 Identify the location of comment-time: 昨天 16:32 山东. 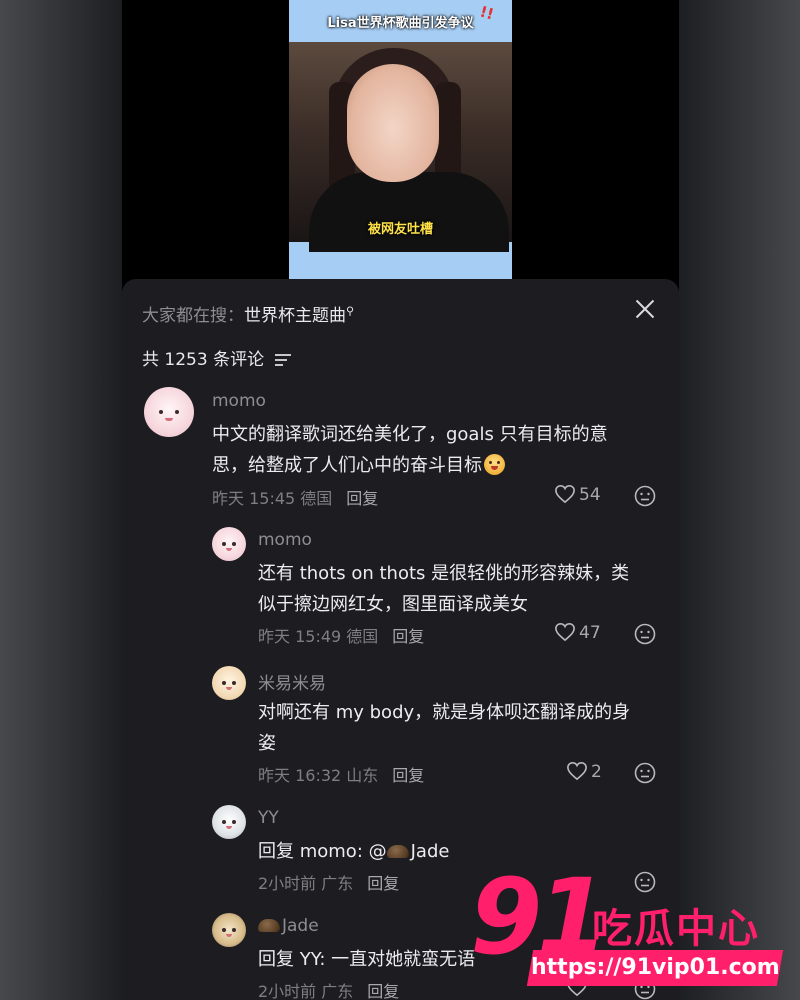
(318, 775).